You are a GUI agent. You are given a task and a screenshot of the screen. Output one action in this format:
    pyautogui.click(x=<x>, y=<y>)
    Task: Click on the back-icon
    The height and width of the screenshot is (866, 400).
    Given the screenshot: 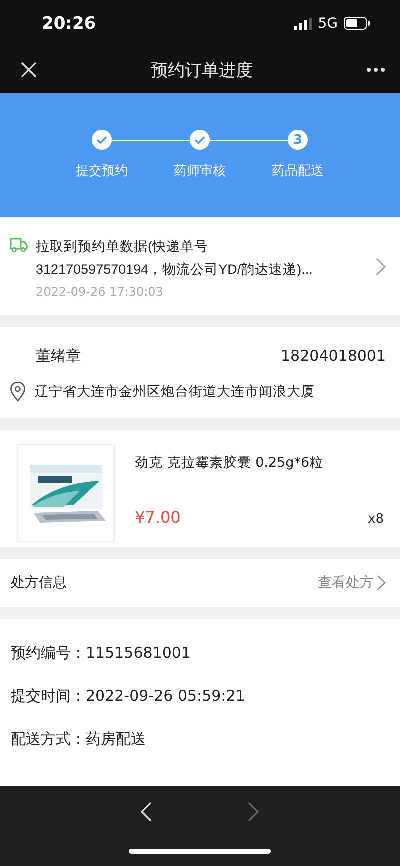 What is the action you would take?
    pyautogui.click(x=146, y=812)
    